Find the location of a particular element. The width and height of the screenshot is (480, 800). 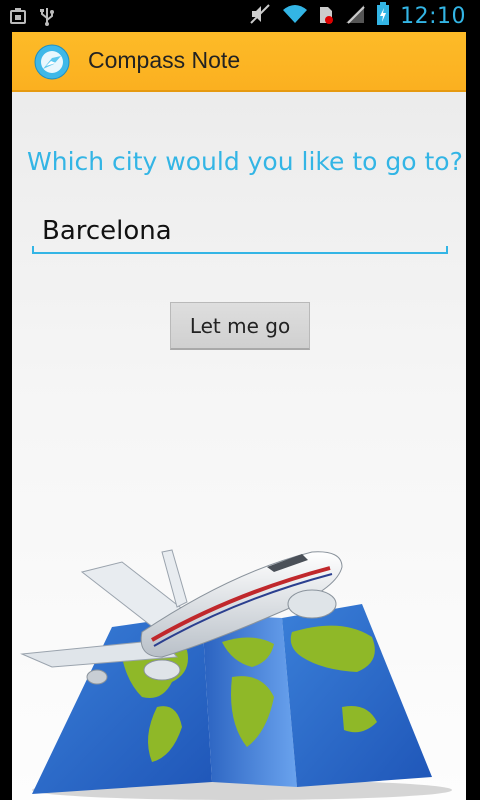

app-title: Compass Note is located at coordinates (164, 60).